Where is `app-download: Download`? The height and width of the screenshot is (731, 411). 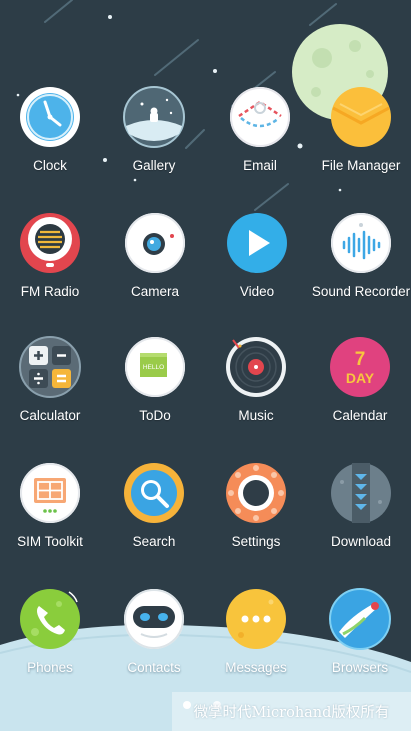
app-download: Download is located at coordinates (361, 517).